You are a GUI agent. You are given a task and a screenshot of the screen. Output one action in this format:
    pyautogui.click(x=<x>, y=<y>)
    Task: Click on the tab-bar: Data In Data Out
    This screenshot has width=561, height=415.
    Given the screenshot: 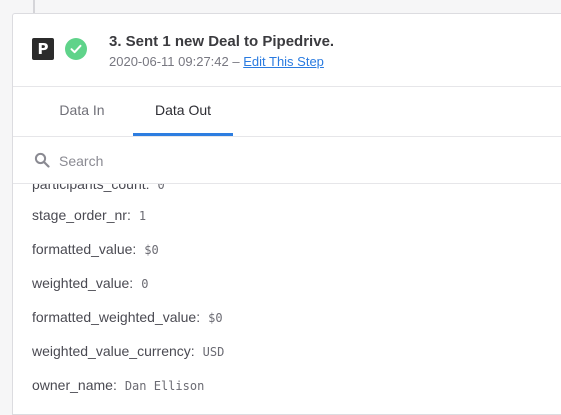 What is the action you would take?
    pyautogui.click(x=287, y=111)
    